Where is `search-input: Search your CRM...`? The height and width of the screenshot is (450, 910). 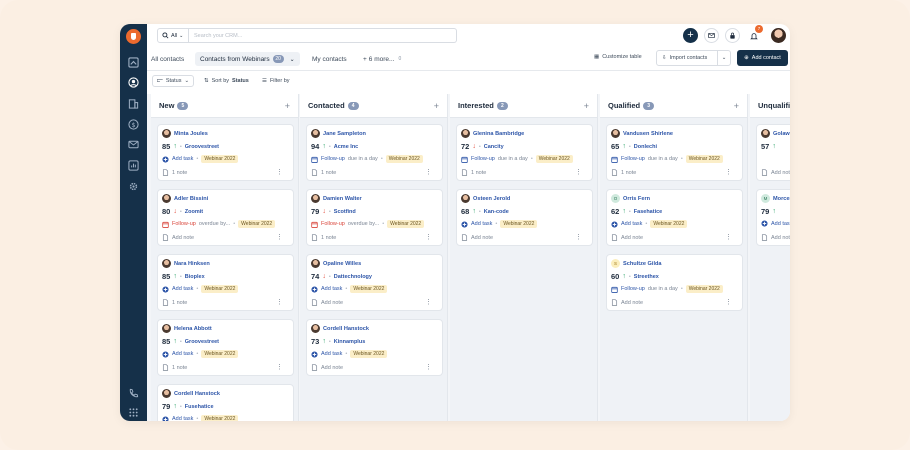
search-input: Search your CRM... is located at coordinates (323, 35).